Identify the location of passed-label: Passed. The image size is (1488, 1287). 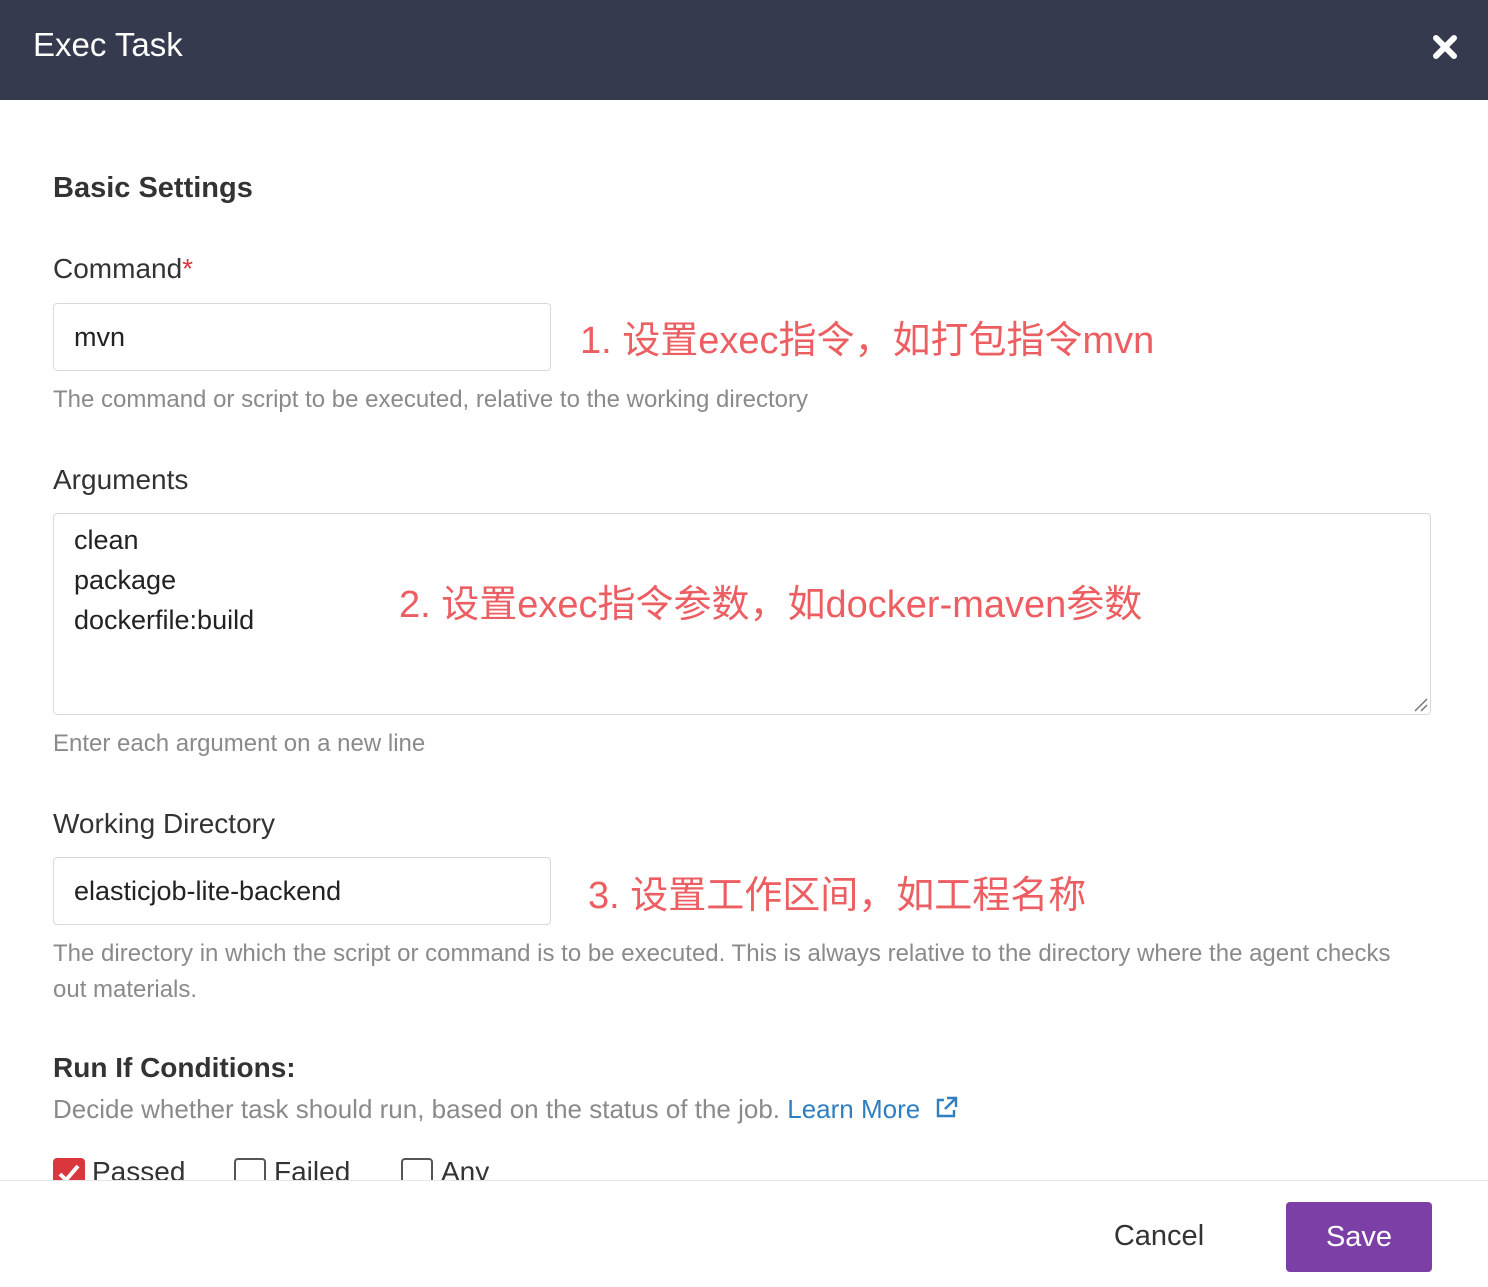
(139, 1168).